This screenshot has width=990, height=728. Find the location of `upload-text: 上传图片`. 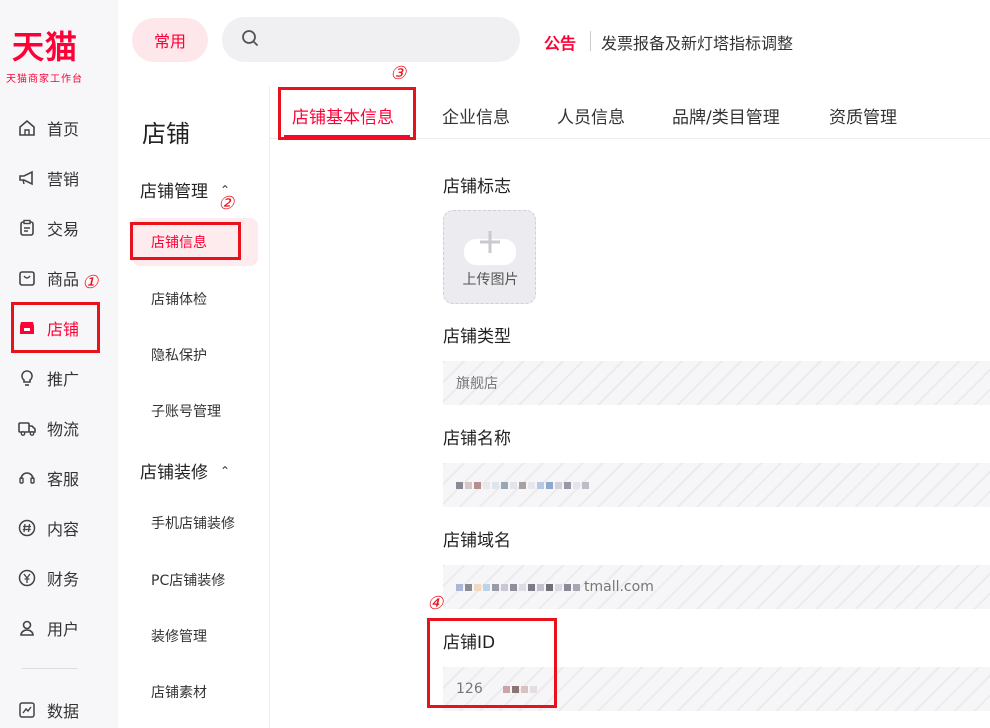

upload-text: 上传图片 is located at coordinates (490, 280).